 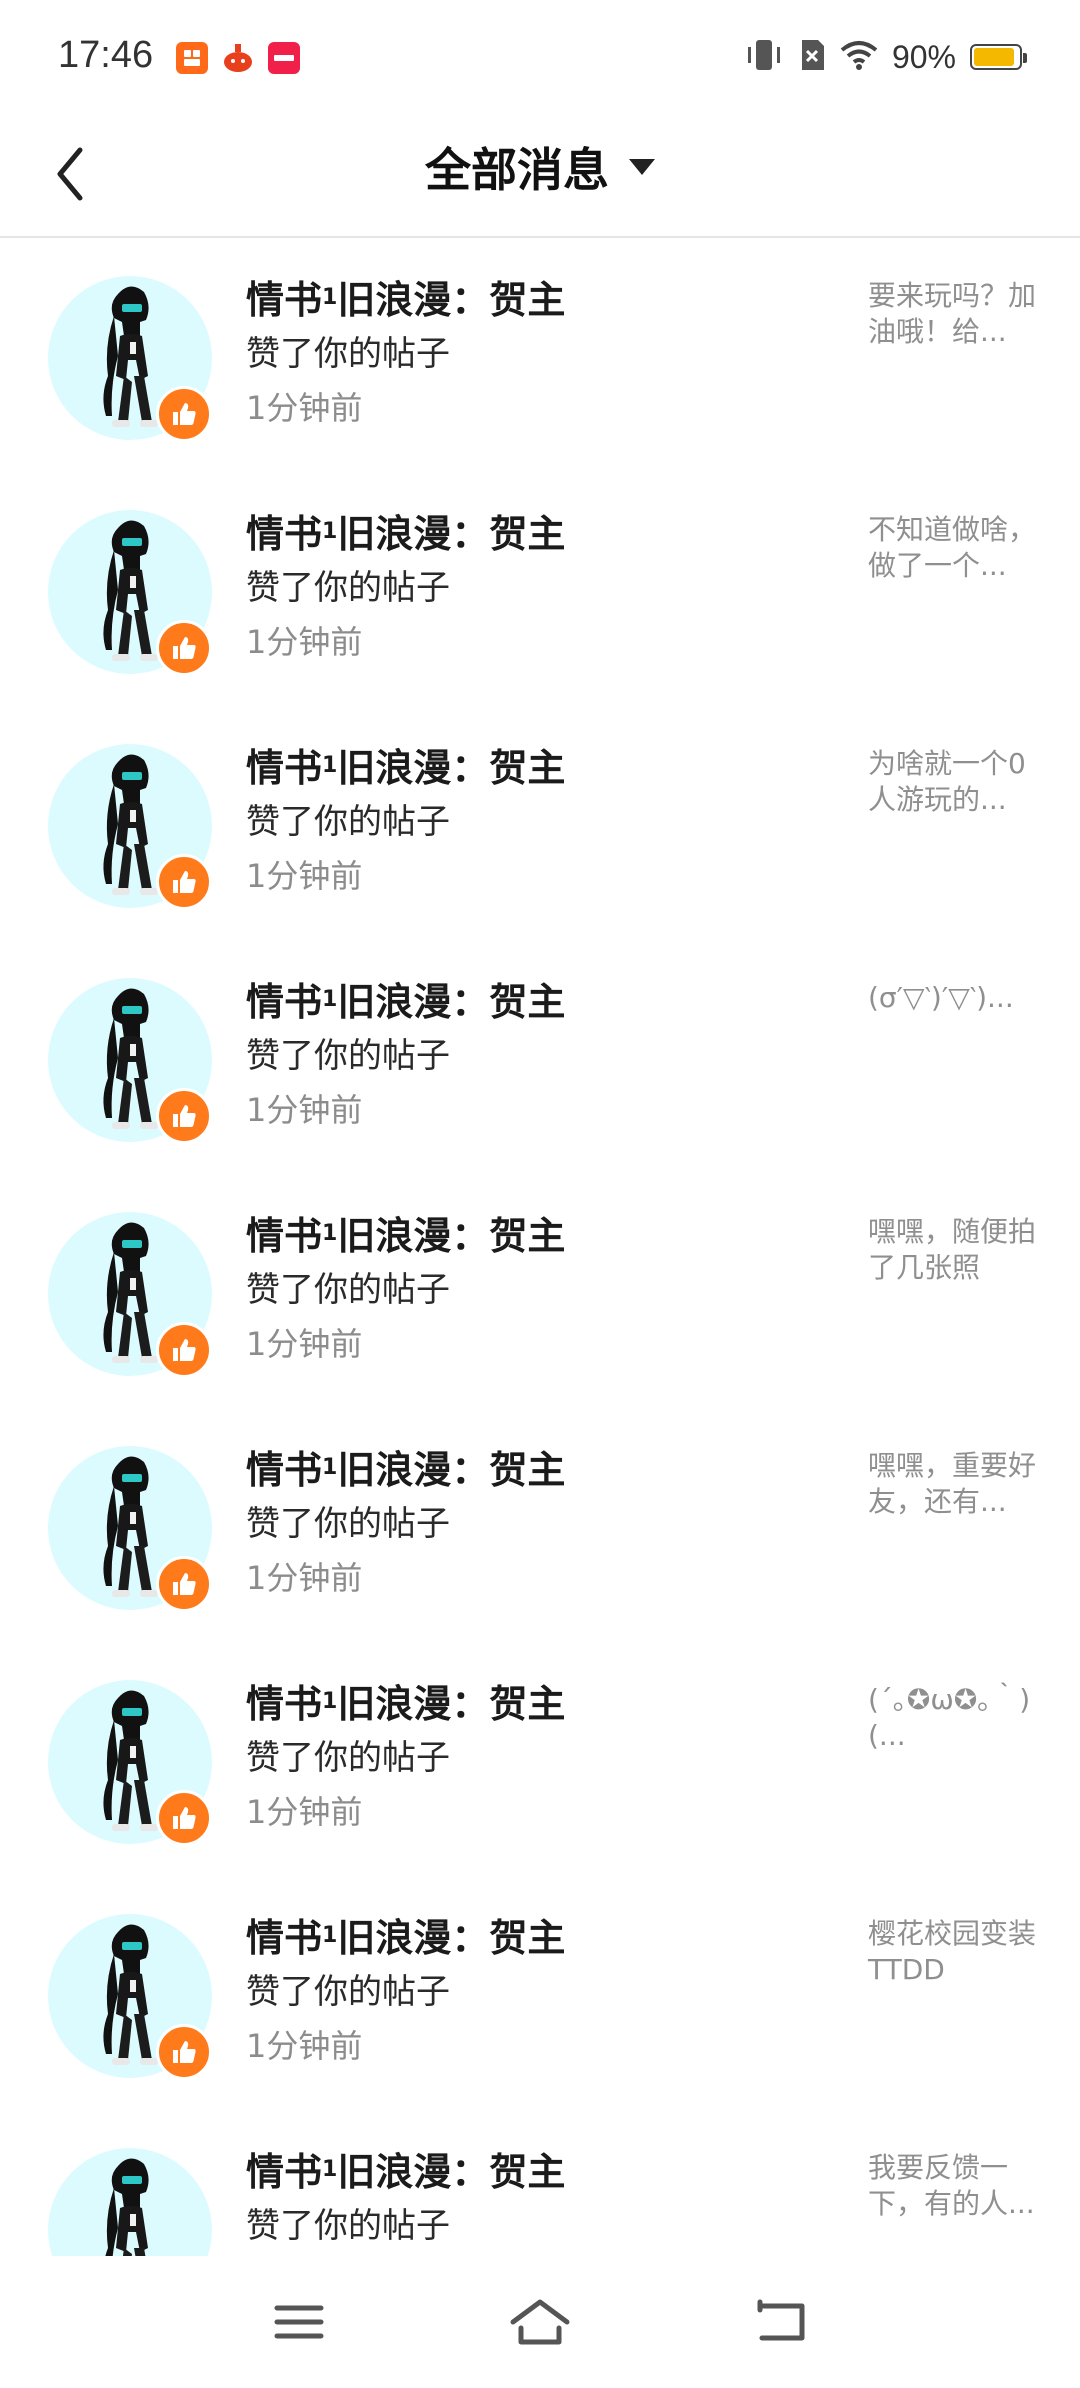 I want to click on message-body: 情书1旧浪漫：贺主 赞了你的帖子, so click(x=541, y=2200).